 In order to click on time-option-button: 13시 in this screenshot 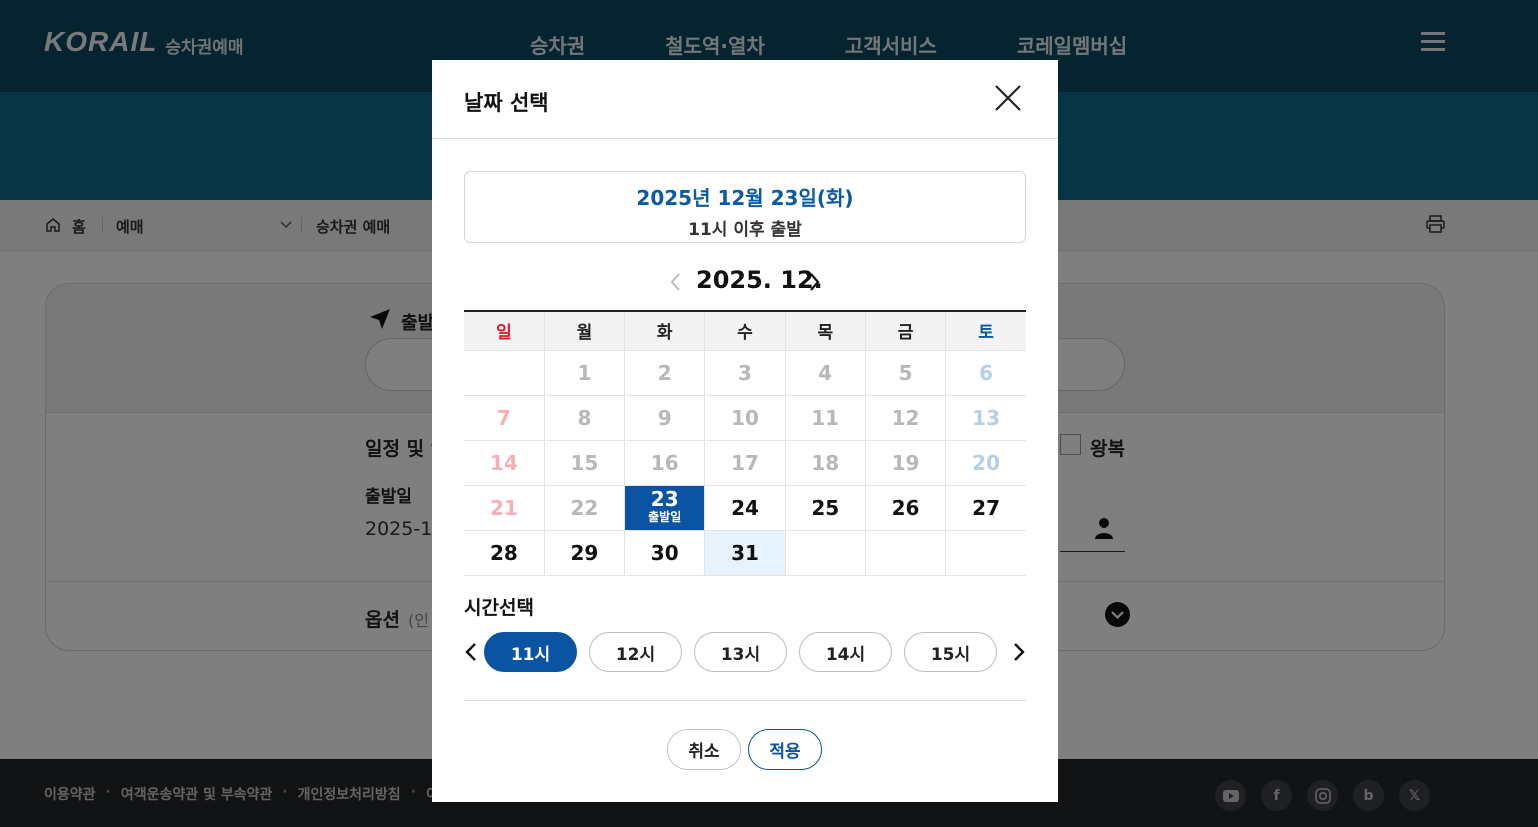, I will do `click(740, 652)`.